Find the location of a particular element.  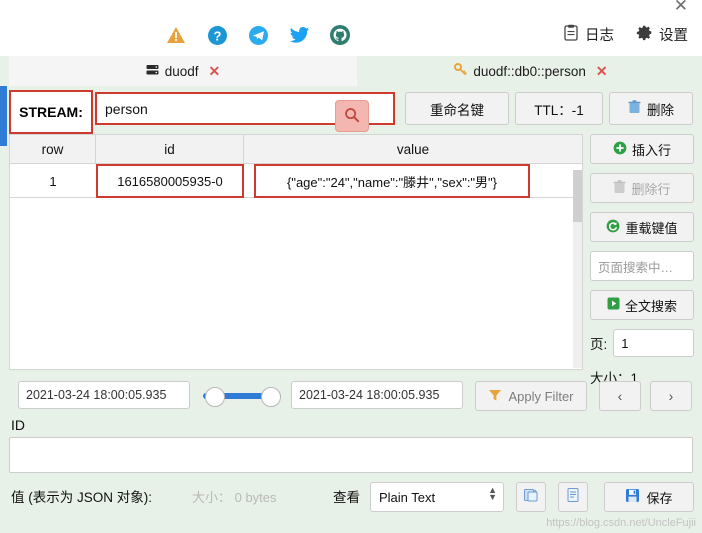

document-button is located at coordinates (573, 497).